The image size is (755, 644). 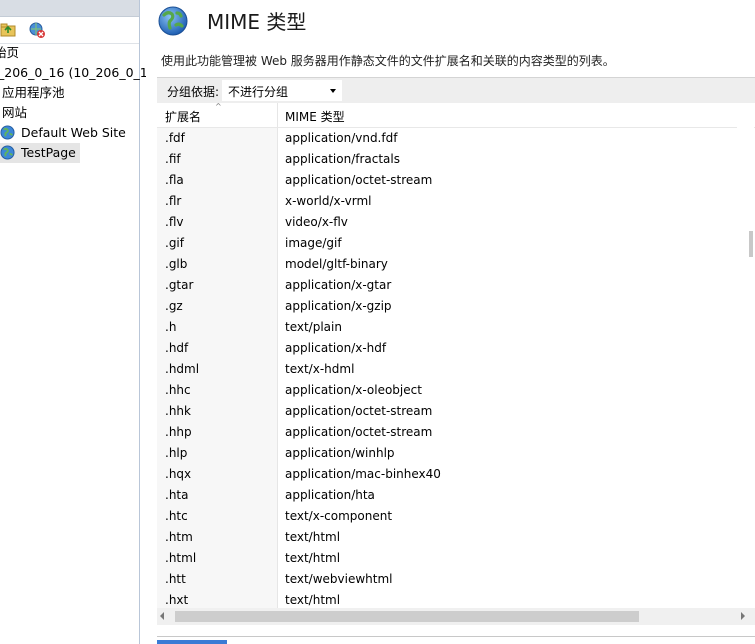 I want to click on table-row: .html text/html, so click(x=452, y=558).